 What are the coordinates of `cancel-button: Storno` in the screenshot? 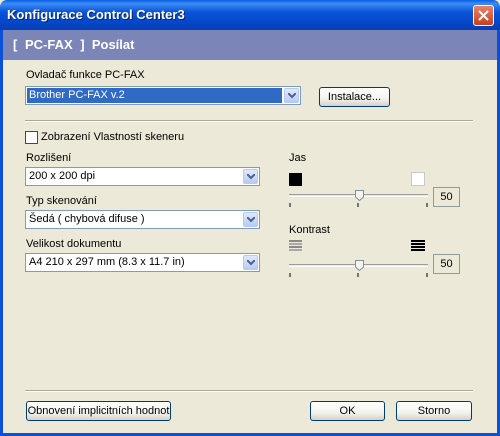 It's located at (434, 411).